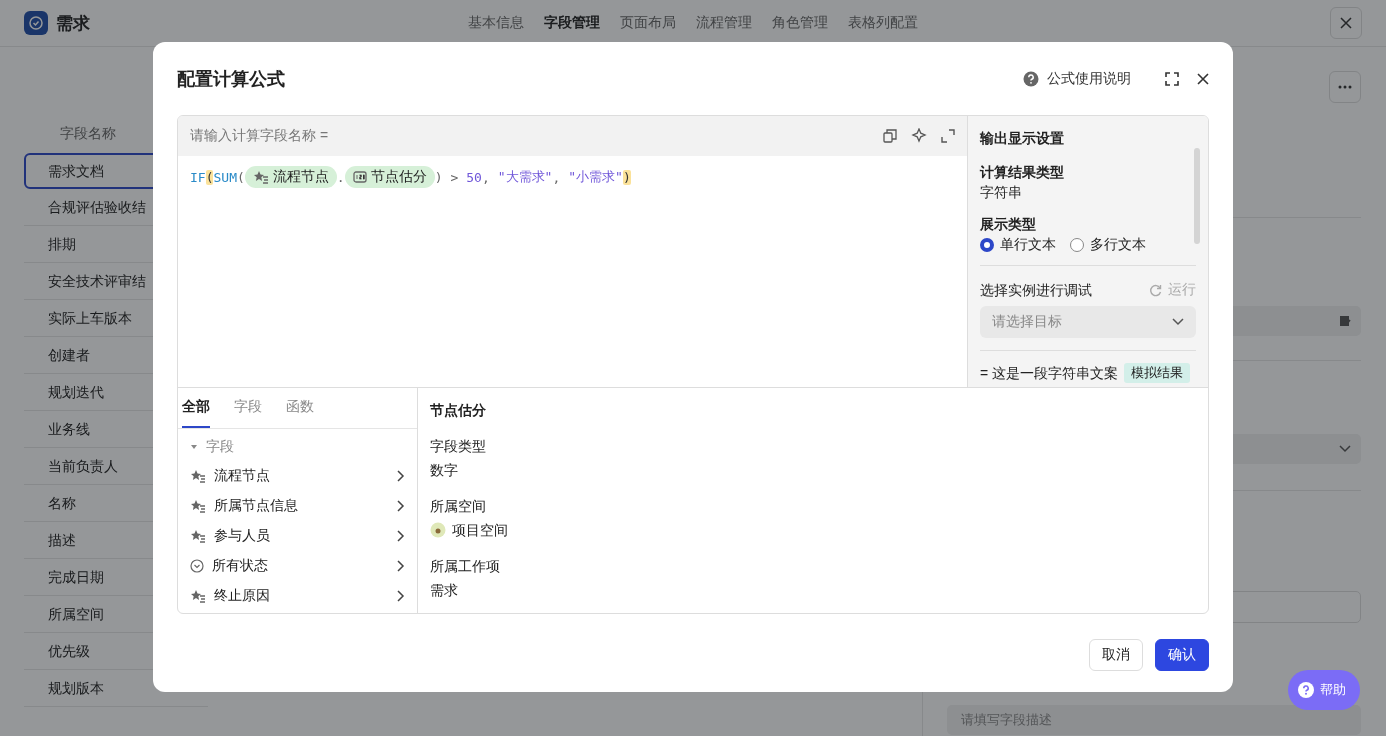 This screenshot has width=1386, height=736. What do you see at coordinates (890, 136) in the screenshot?
I see `copy-icon` at bounding box center [890, 136].